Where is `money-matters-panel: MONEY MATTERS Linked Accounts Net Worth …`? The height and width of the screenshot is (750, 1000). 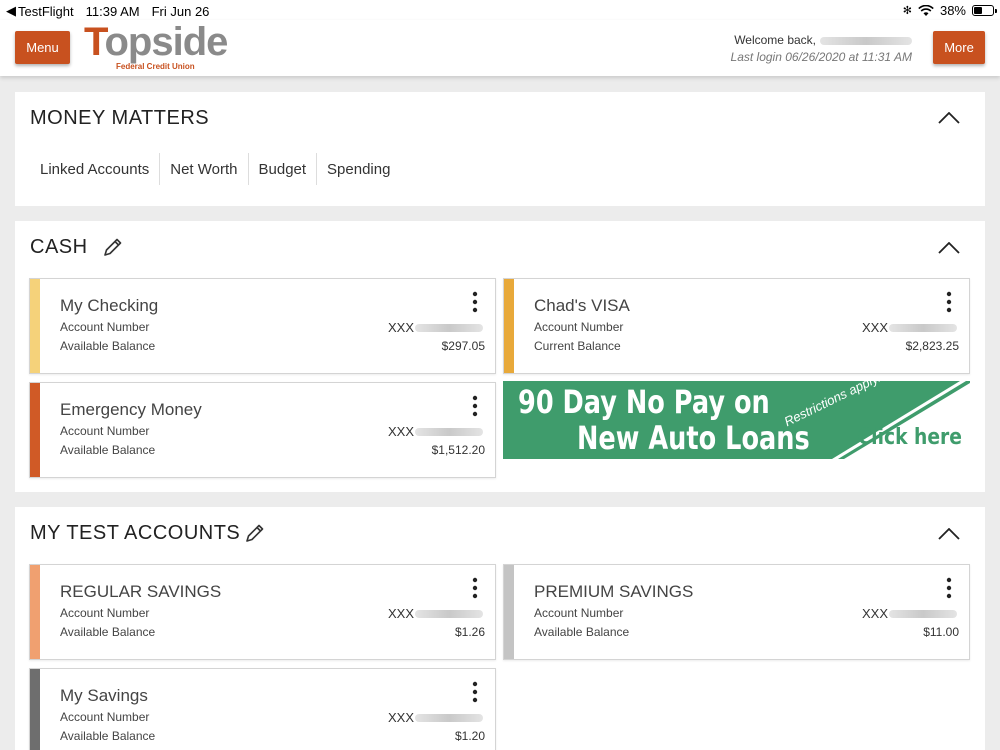 money-matters-panel: MONEY MATTERS Linked Accounts Net Worth … is located at coordinates (500, 149).